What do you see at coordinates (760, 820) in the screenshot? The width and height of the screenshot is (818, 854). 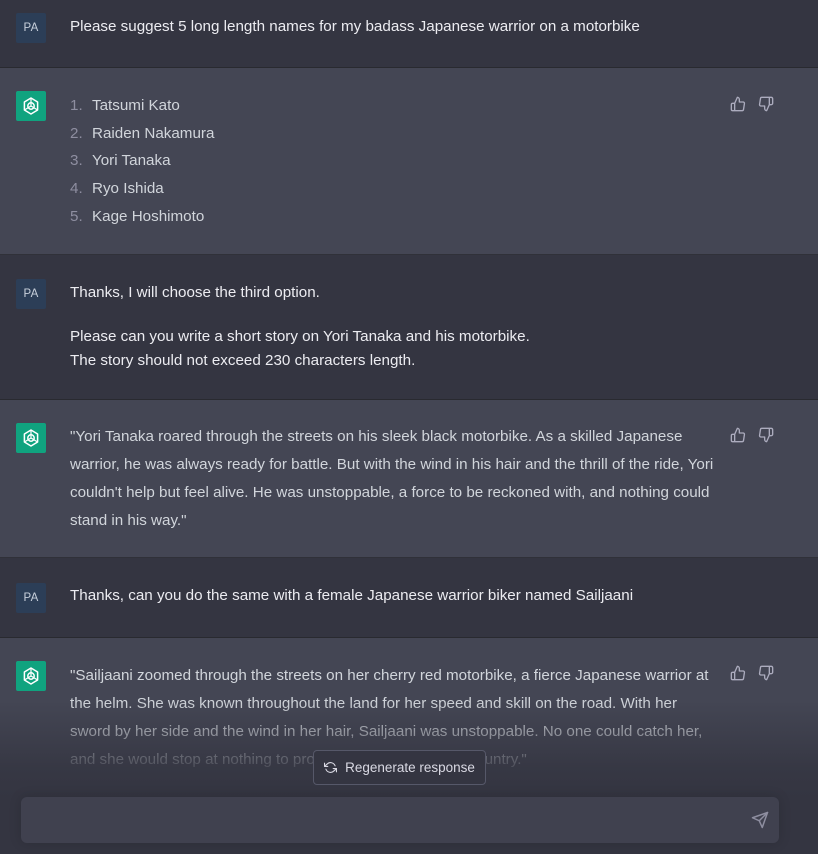 I see `send-icon` at bounding box center [760, 820].